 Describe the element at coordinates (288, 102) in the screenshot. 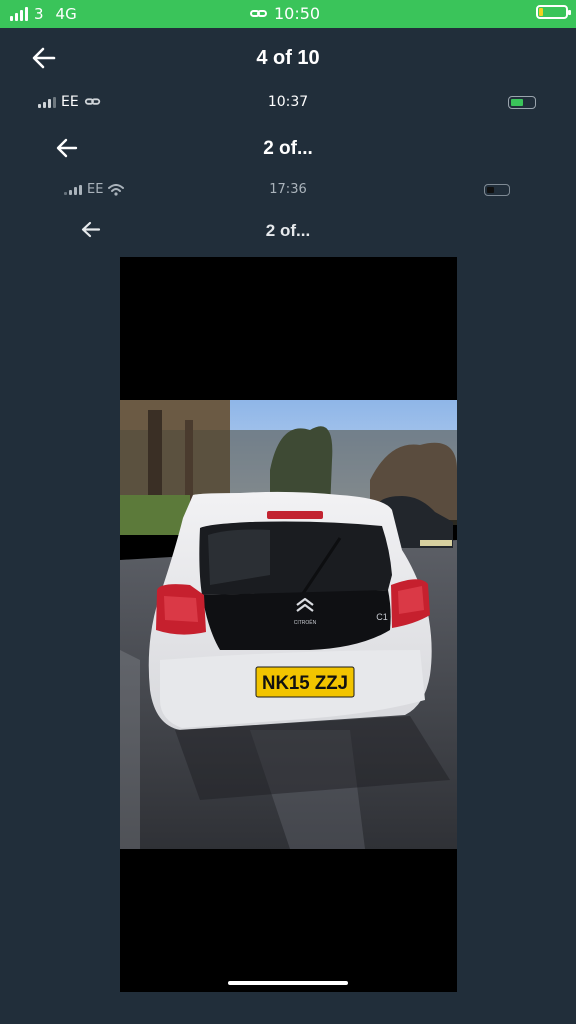

I see `inner-time-1: 10:37` at that location.